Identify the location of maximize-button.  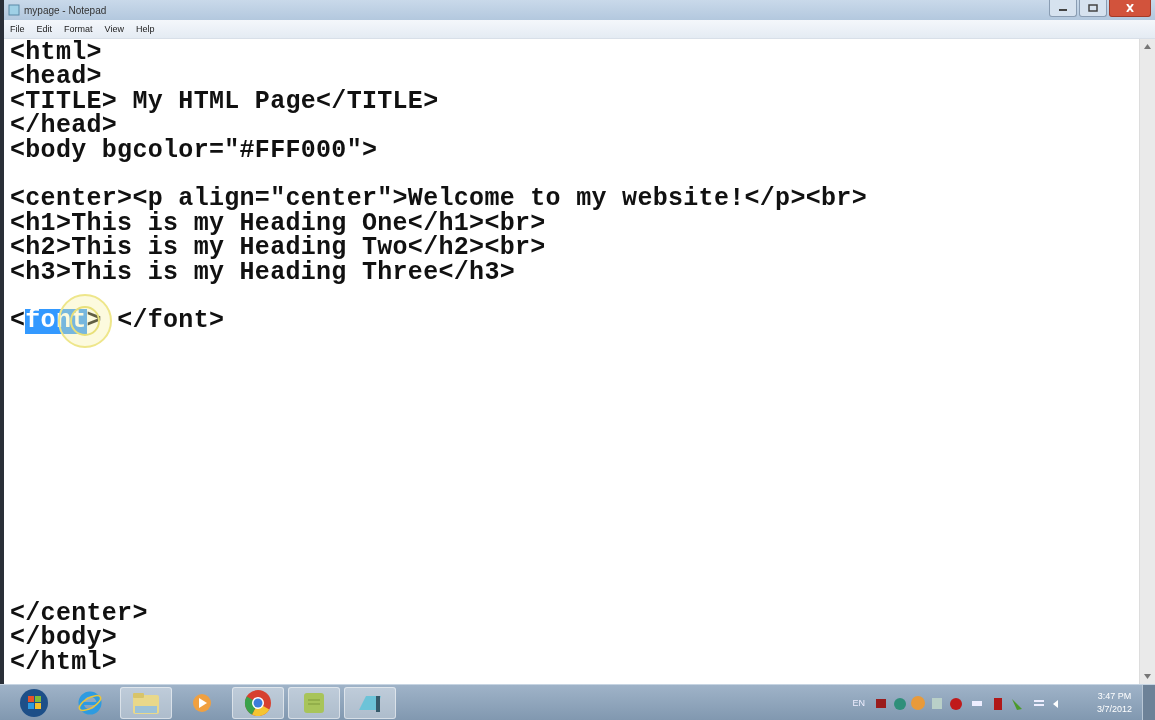
(1093, 8).